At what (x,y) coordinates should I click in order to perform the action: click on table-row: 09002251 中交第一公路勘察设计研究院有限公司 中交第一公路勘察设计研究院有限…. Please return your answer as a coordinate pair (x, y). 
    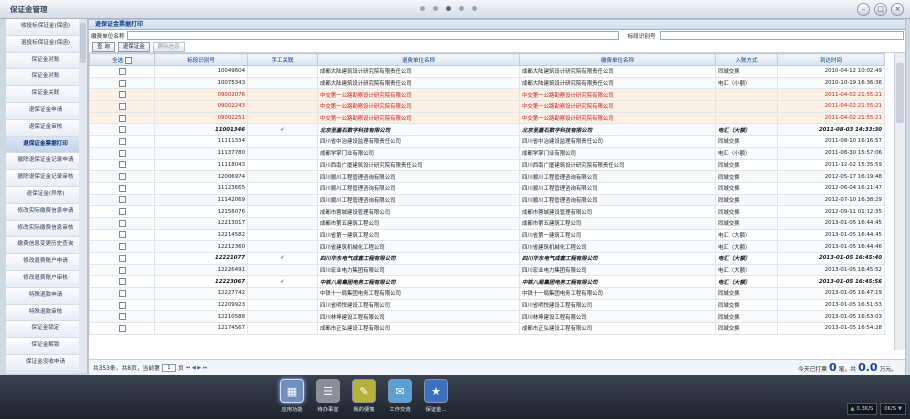
    Looking at the image, I should click on (487, 118).